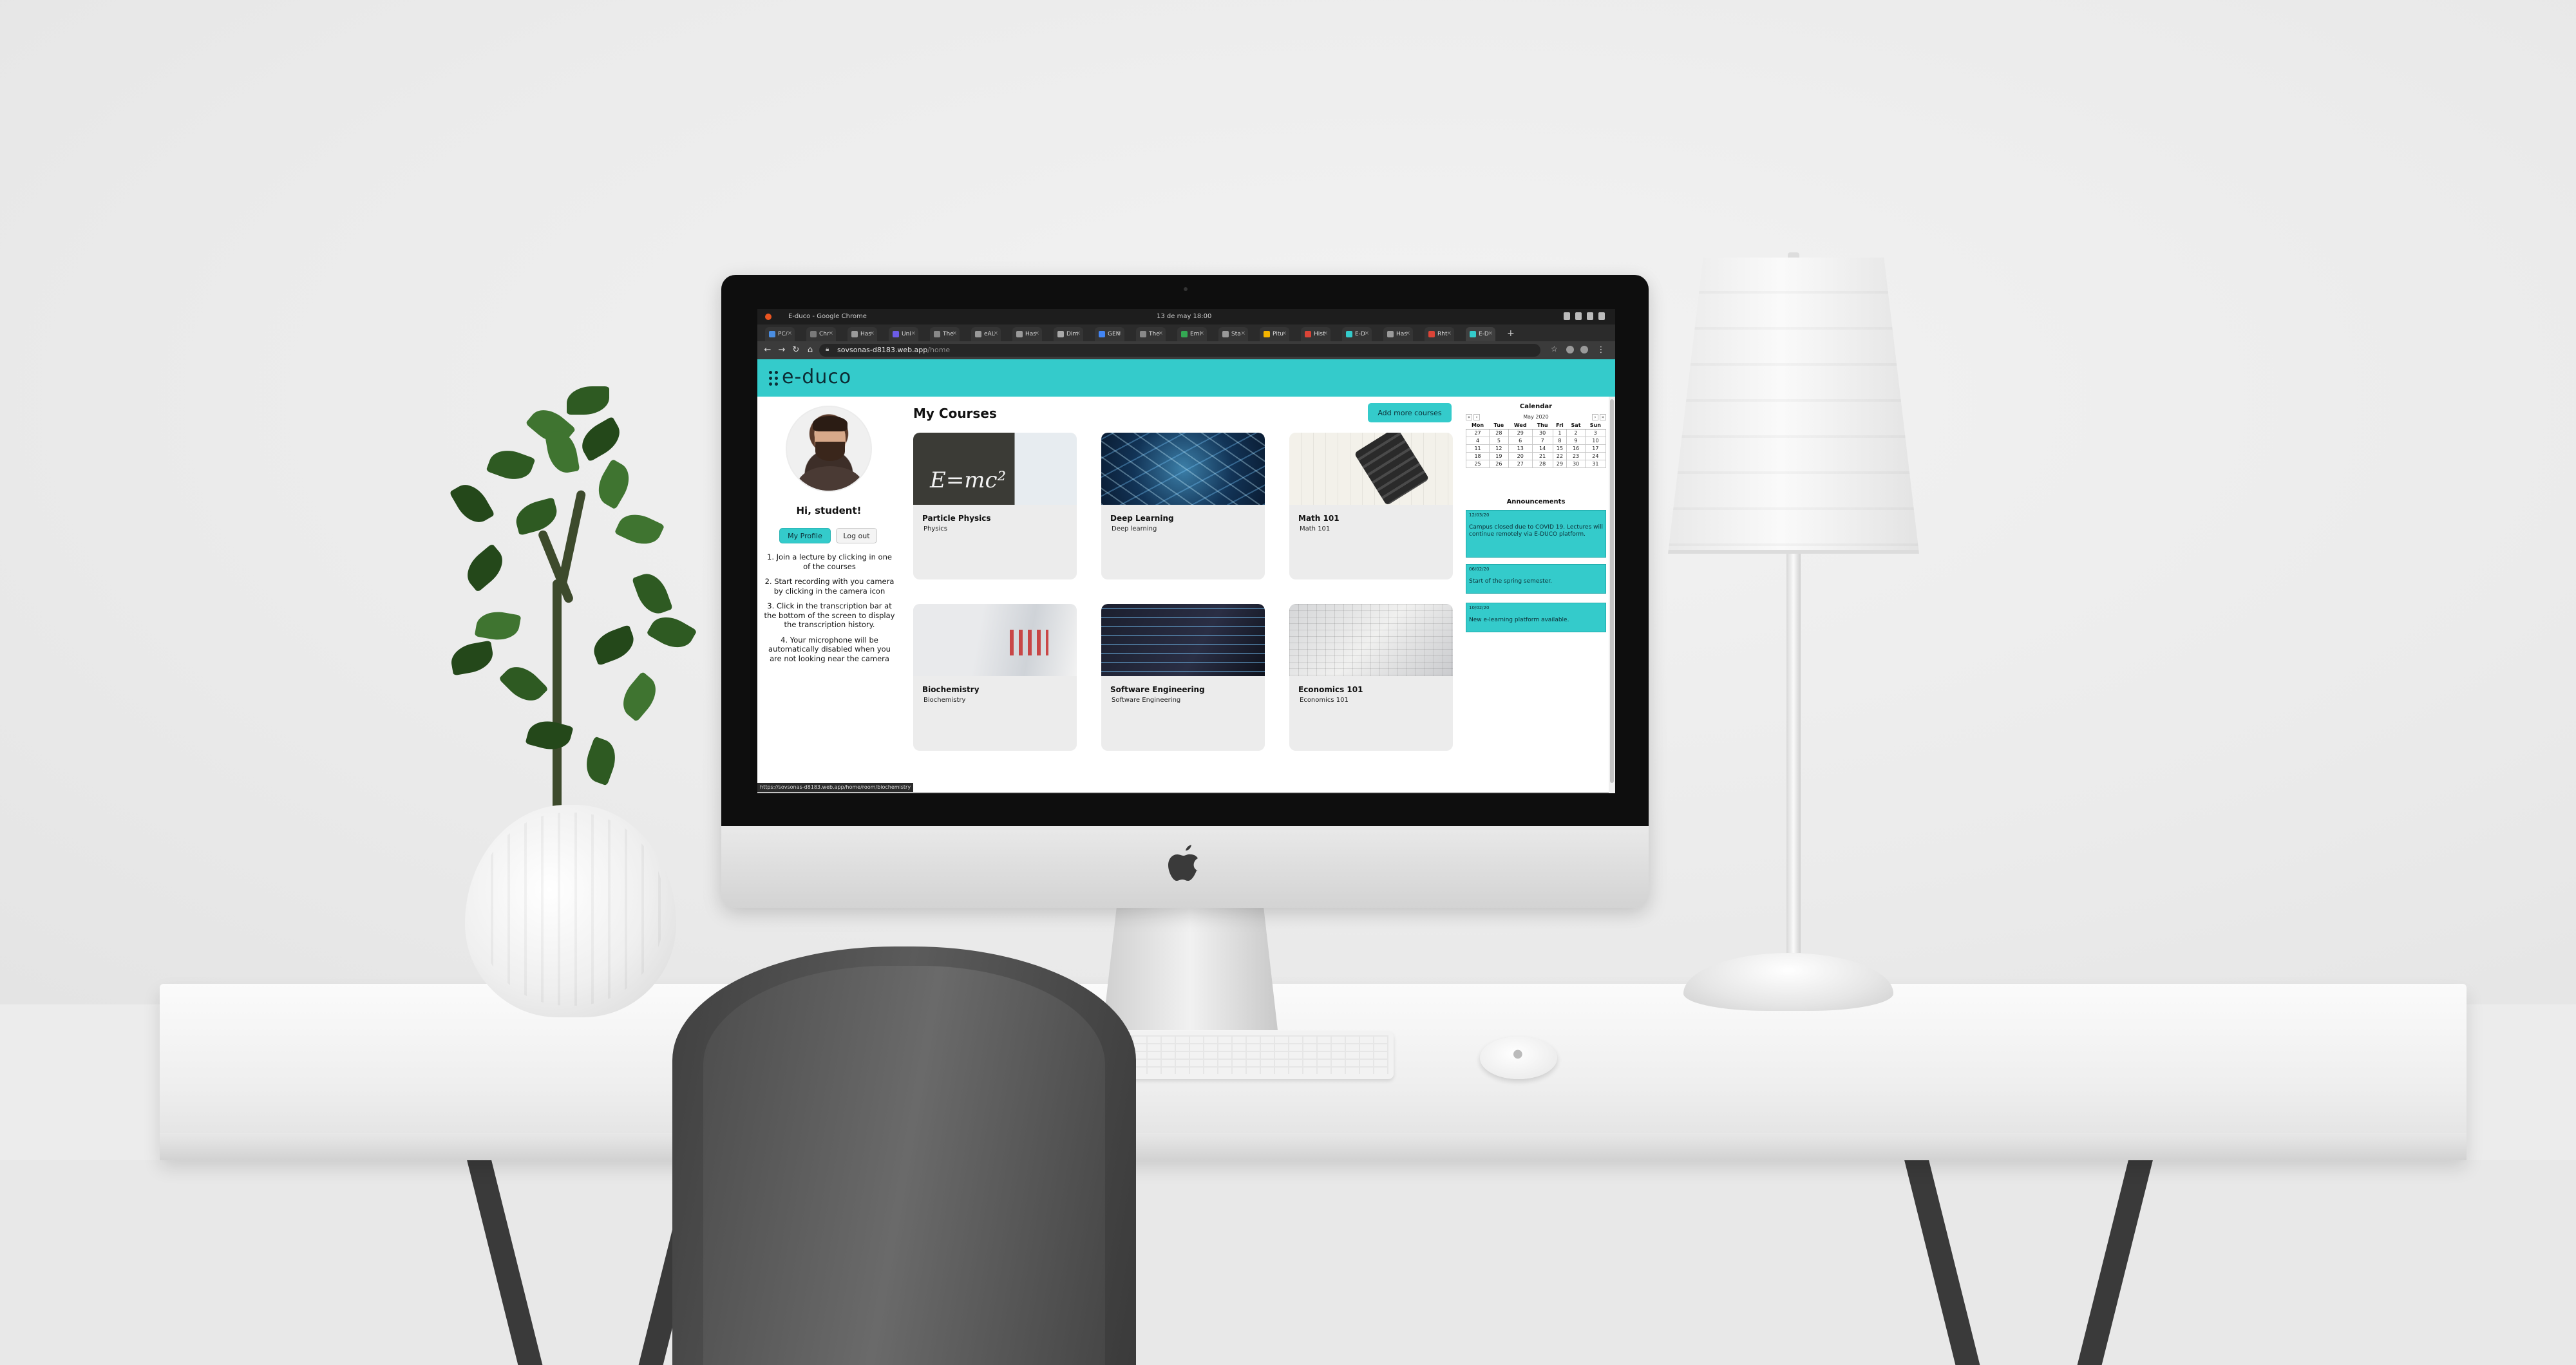  Describe the element at coordinates (1601, 350) in the screenshot. I see `browser-menu-icon: ⋮` at that location.